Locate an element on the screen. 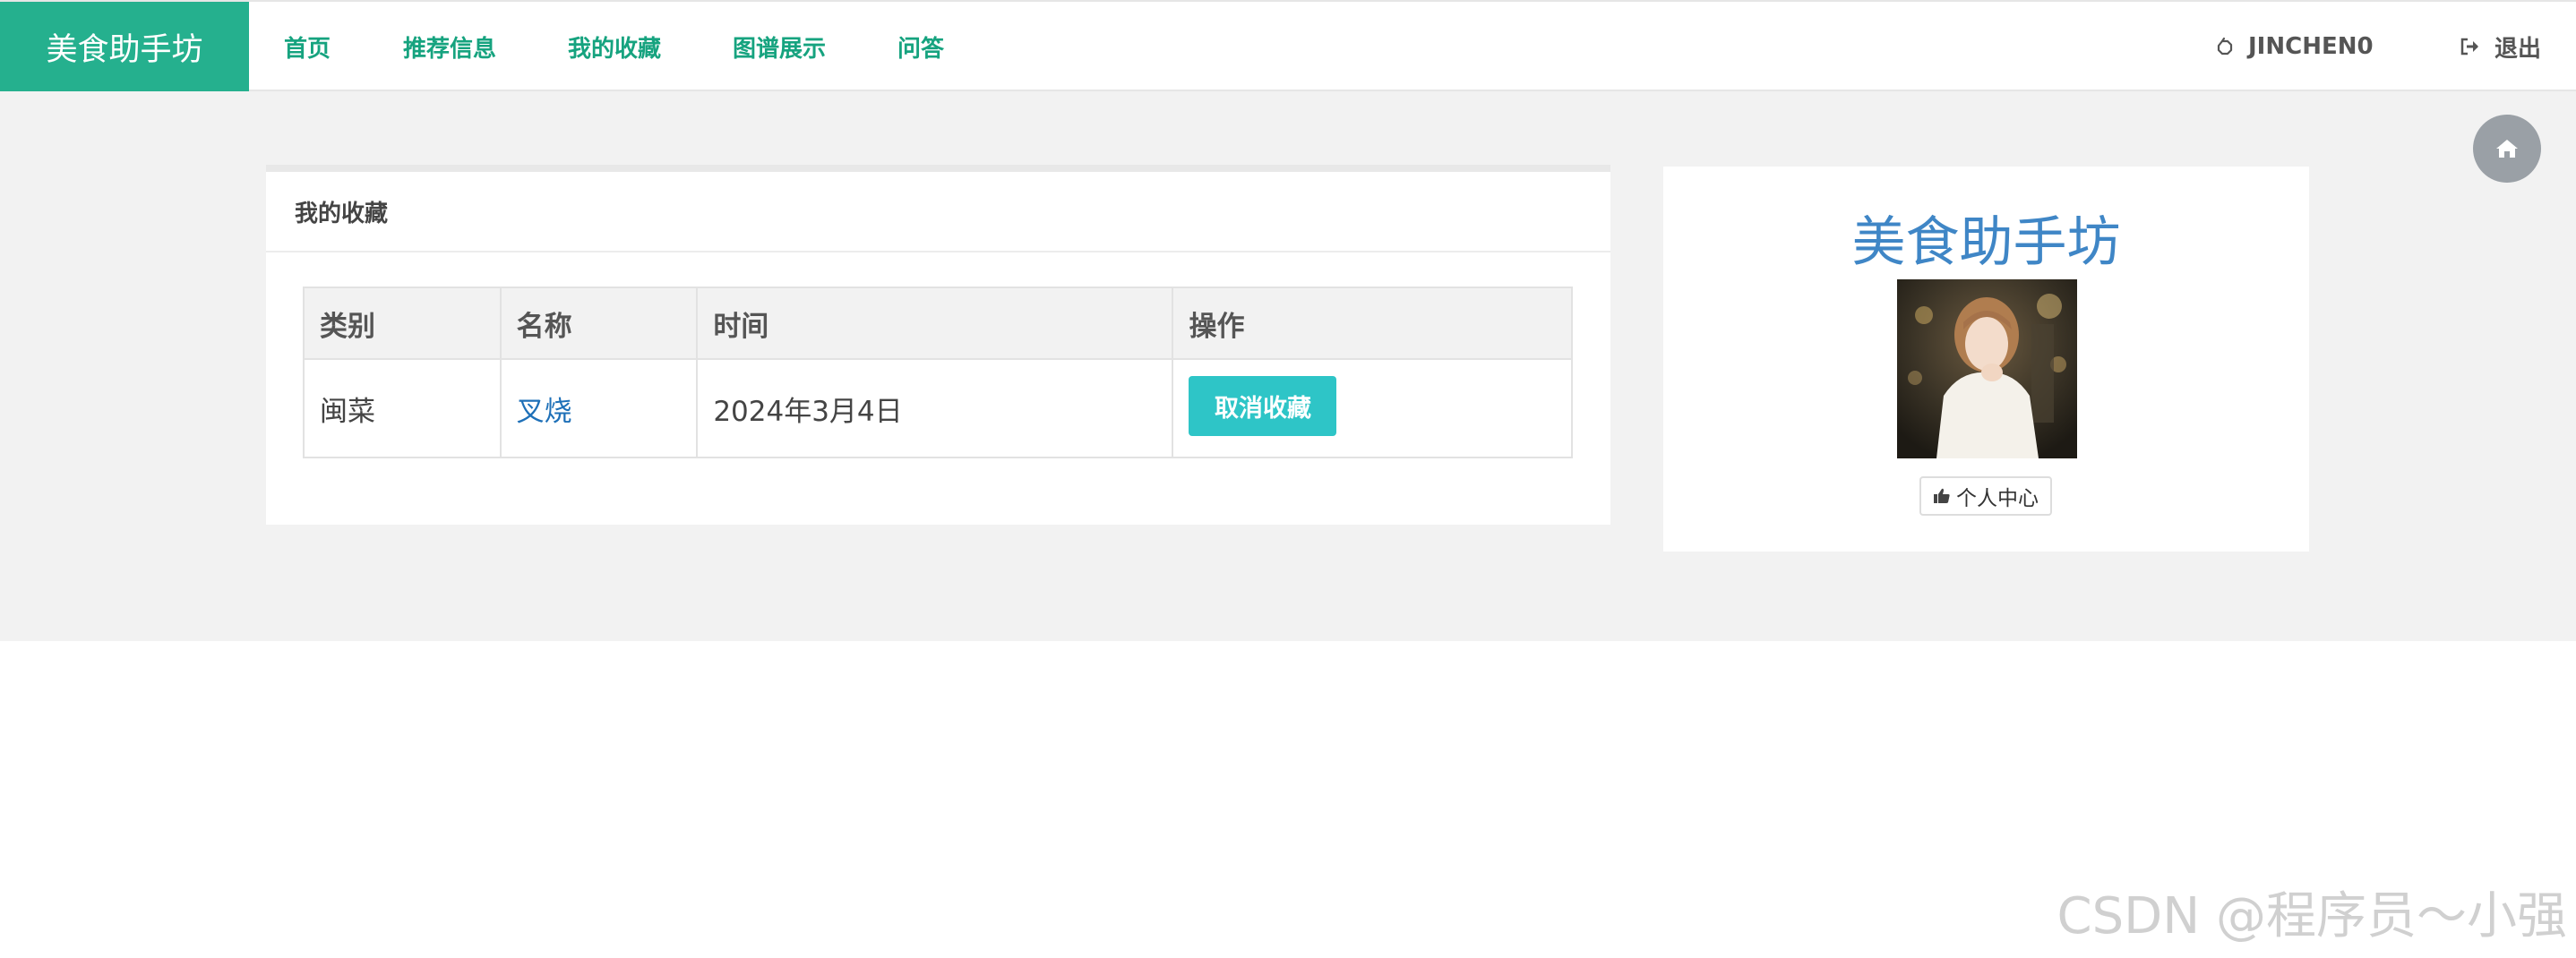  personal-center-button: 个人中心 is located at coordinates (1985, 496).